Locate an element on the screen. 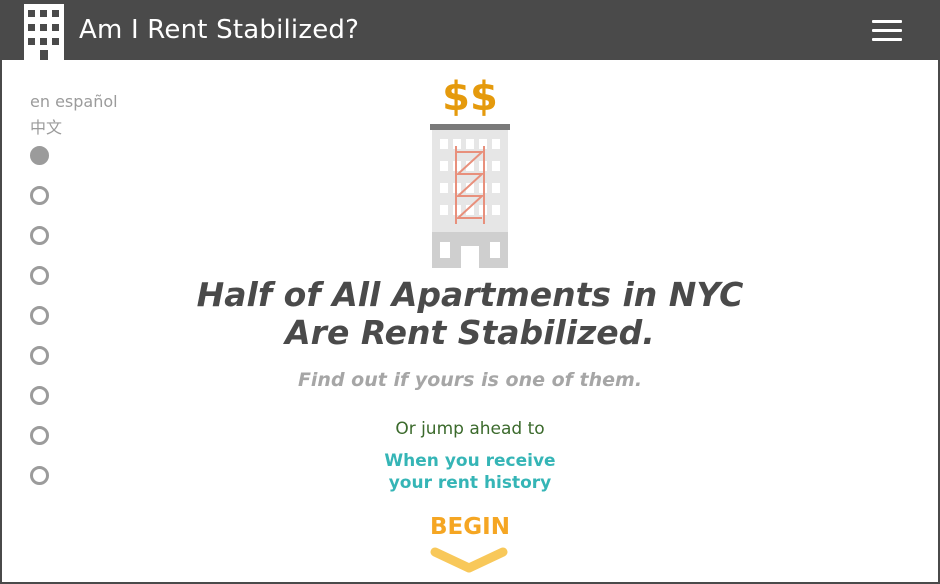 Image resolution: width=940 pixels, height=584 pixels. apartment-building-with-dollar-signs-icon: $$ is located at coordinates (470, 171).